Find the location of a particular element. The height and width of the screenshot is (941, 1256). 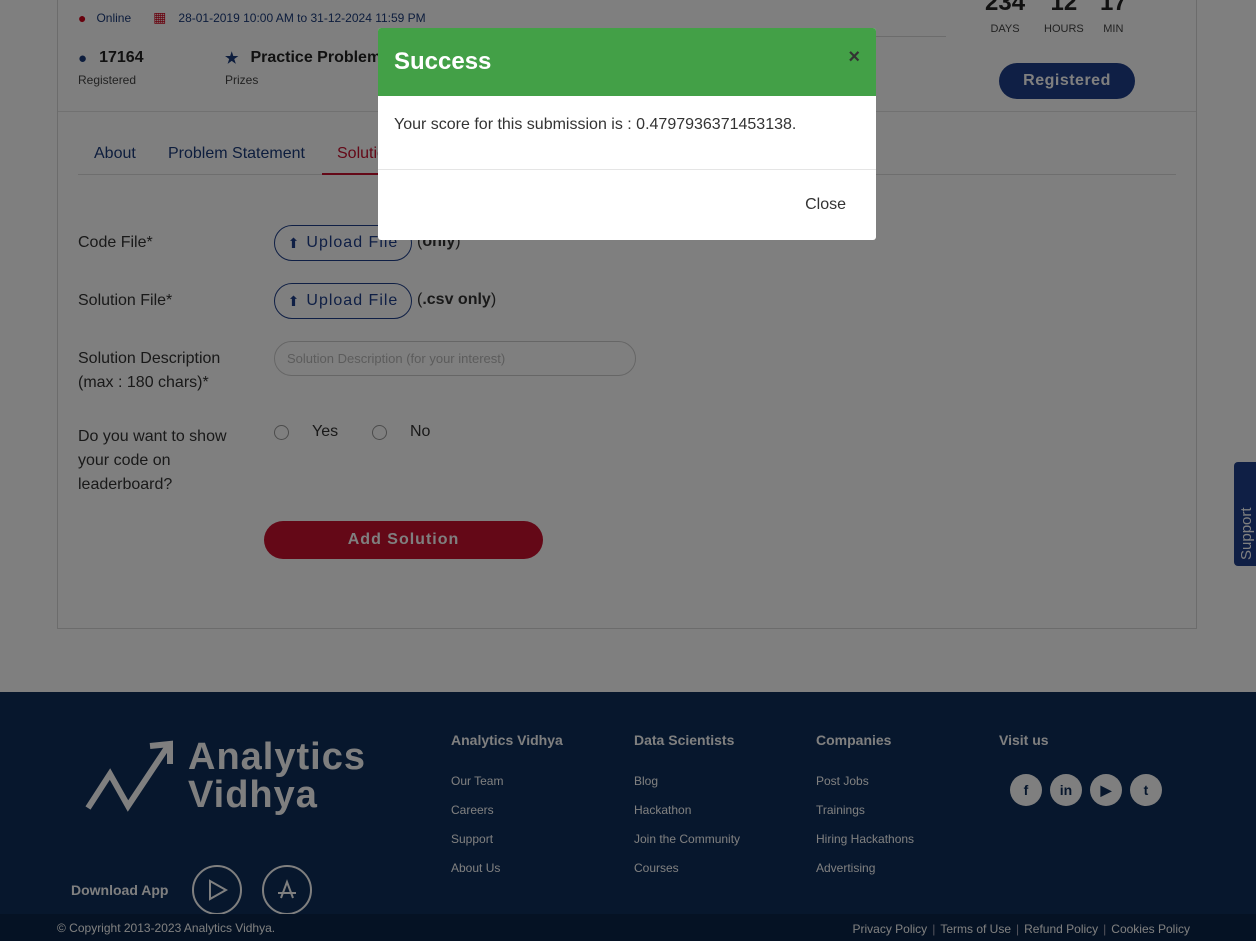

close-icon: × is located at coordinates (854, 57).